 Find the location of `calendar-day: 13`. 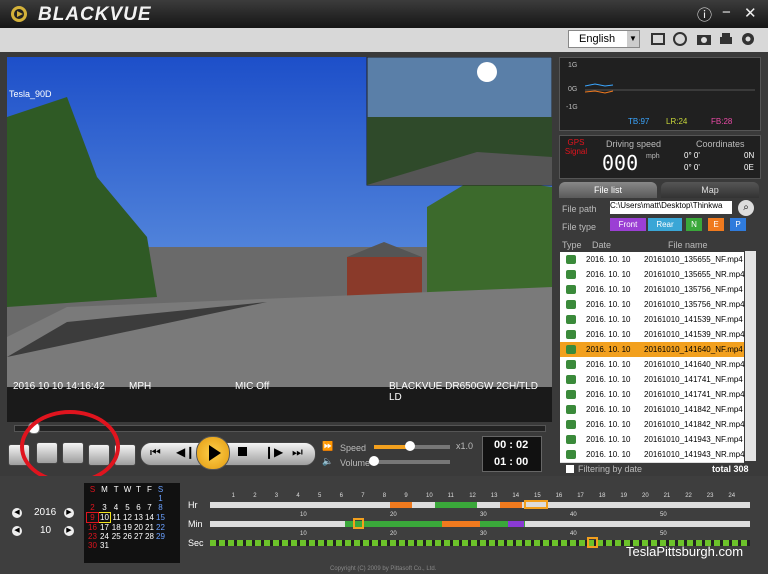

calendar-day: 13 is located at coordinates (138, 518).